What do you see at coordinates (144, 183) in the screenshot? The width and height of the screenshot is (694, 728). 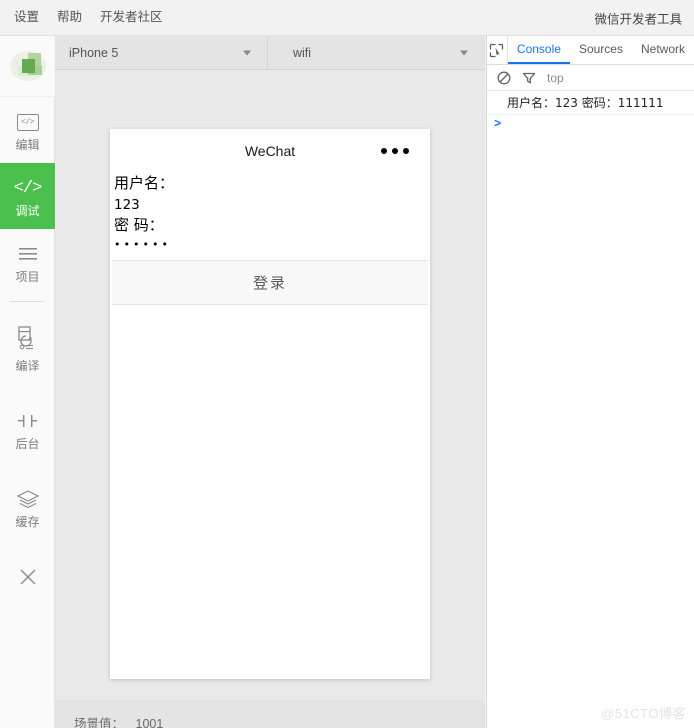 I see `username-label: 用户名：` at bounding box center [144, 183].